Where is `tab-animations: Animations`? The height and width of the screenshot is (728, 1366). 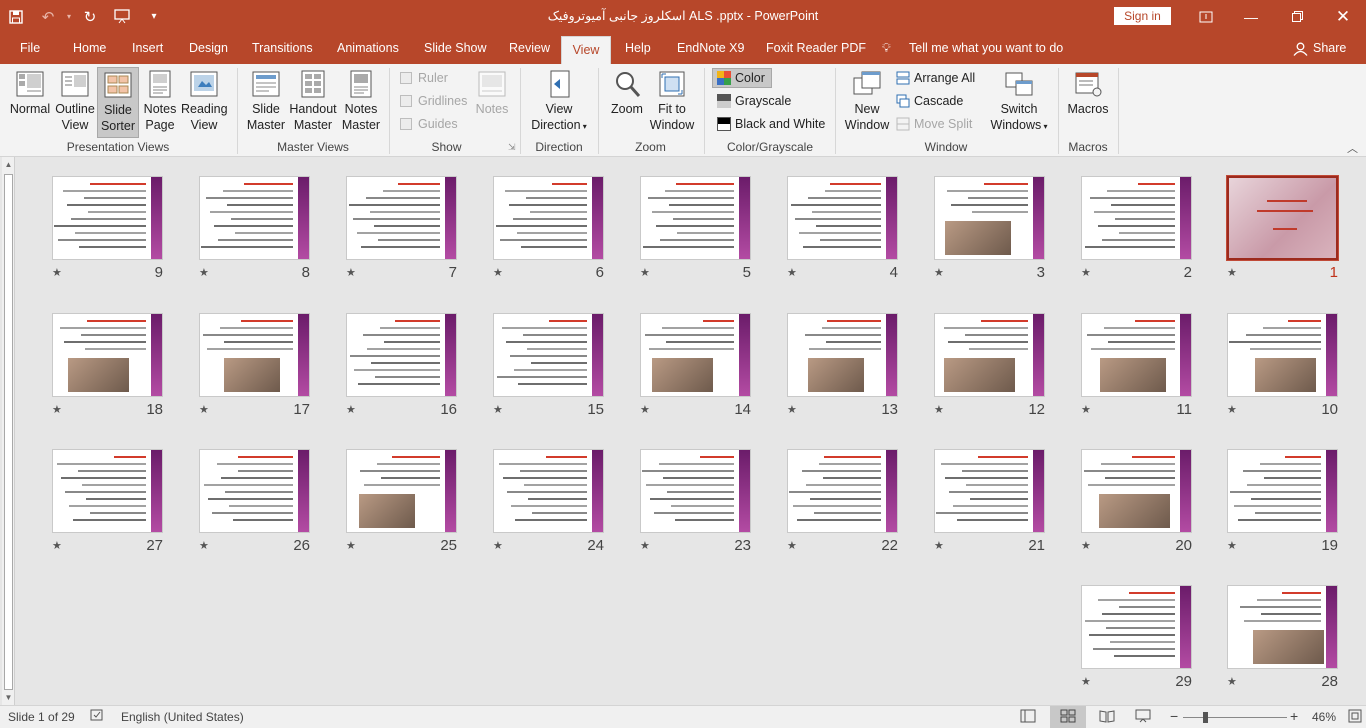
tab-animations: Animations is located at coordinates (368, 48).